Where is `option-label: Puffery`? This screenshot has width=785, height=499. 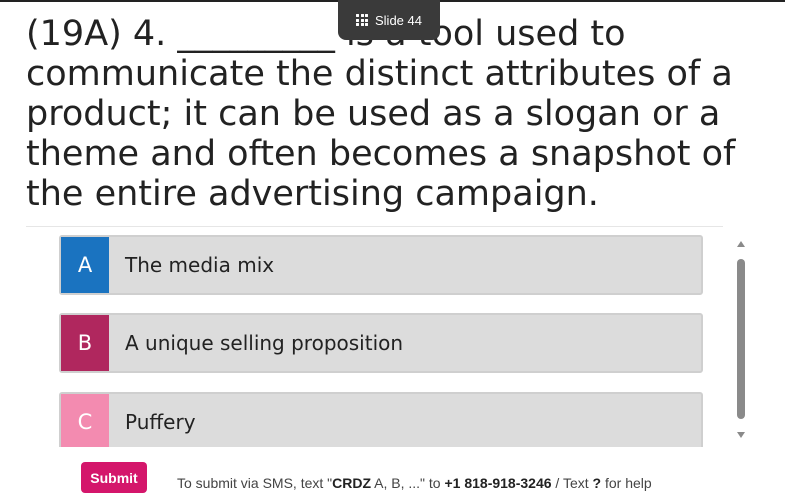
option-label: Puffery is located at coordinates (160, 422).